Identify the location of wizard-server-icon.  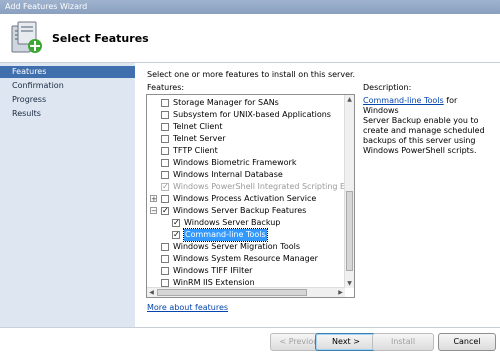
(26, 37).